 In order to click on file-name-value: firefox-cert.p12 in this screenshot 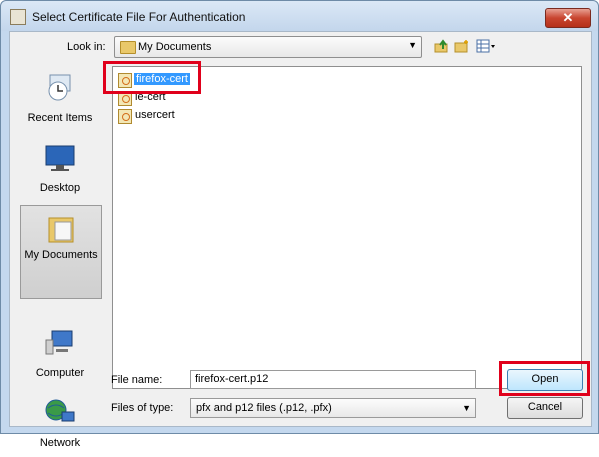, I will do `click(232, 379)`.